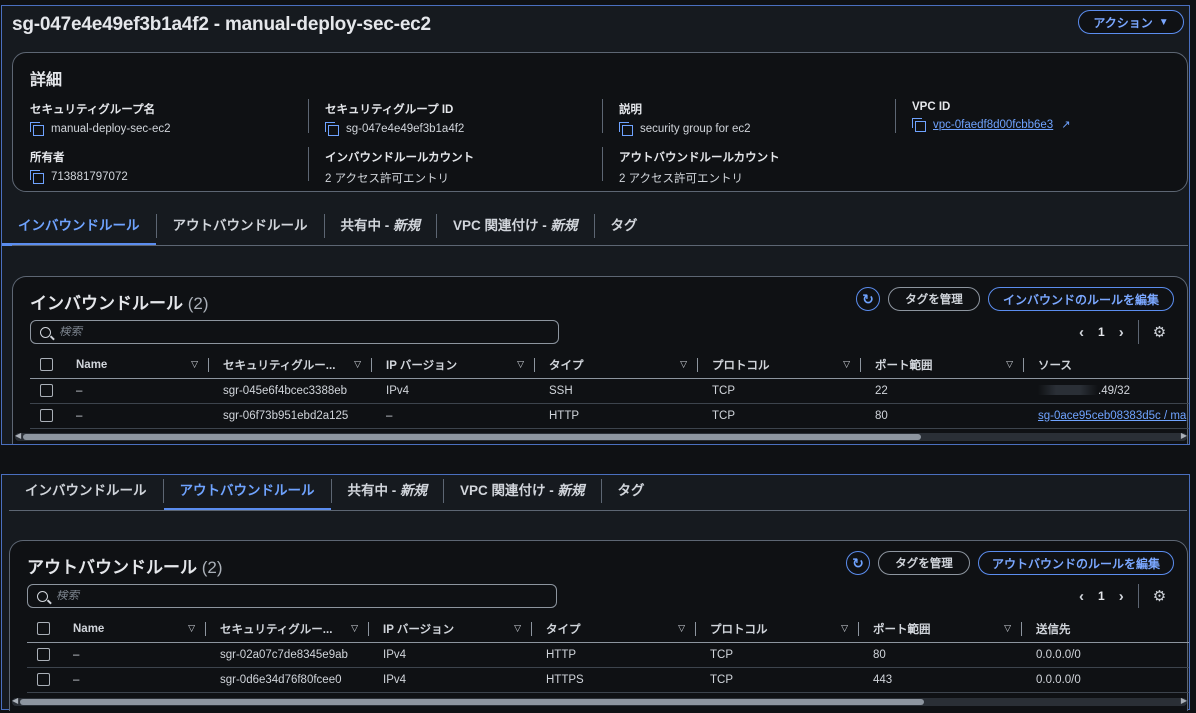  I want to click on cell-port-range: 22, so click(881, 390).